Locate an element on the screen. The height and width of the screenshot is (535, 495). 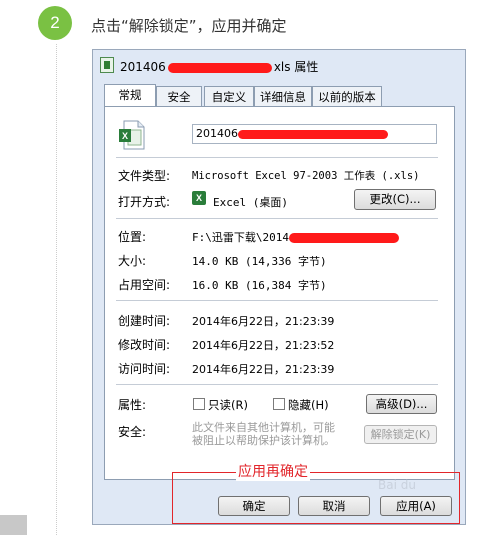
security-message-line2: 被阻止以帮助保护该计算机。 is located at coordinates (263, 440).